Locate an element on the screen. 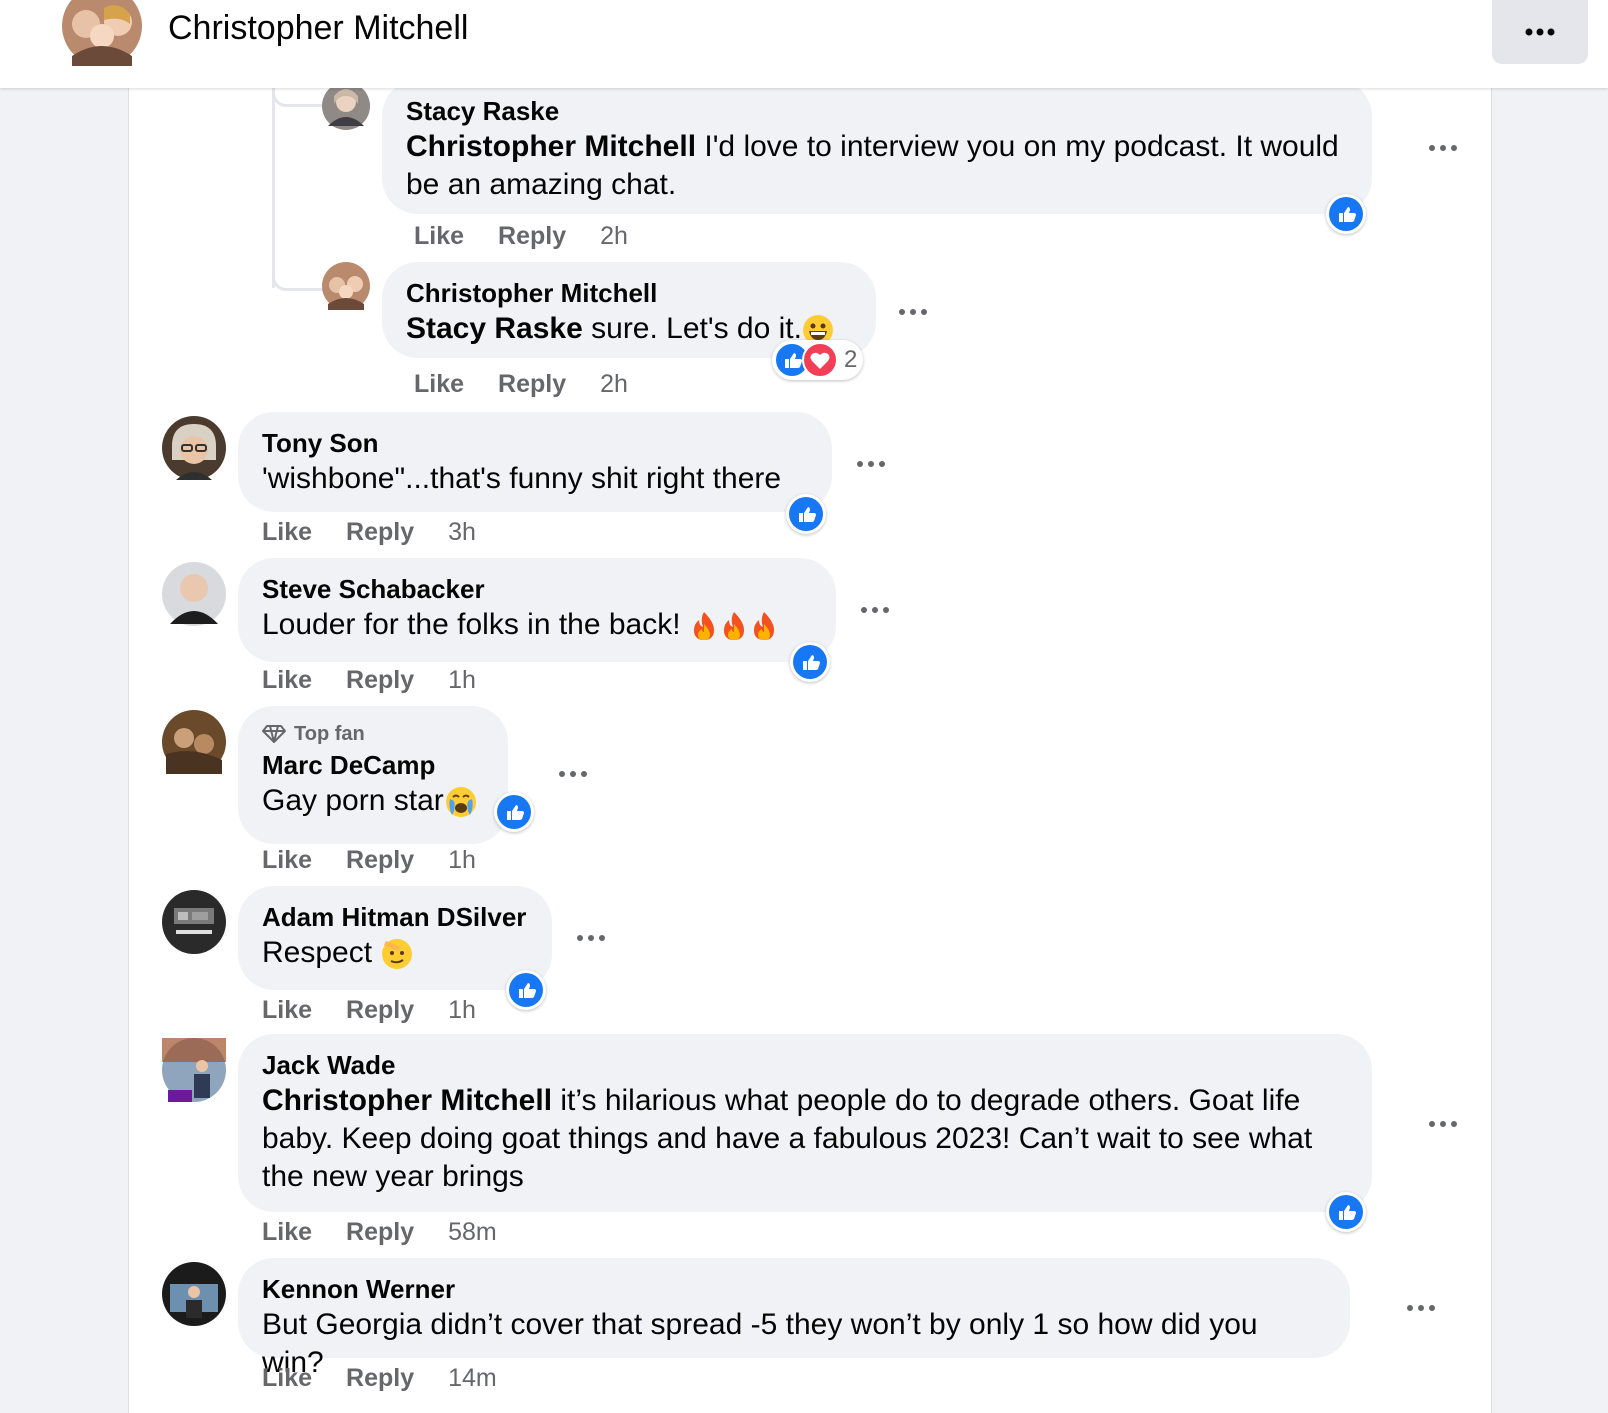 The height and width of the screenshot is (1413, 1608). comment-author: Adam Hitman DSilver is located at coordinates (395, 917).